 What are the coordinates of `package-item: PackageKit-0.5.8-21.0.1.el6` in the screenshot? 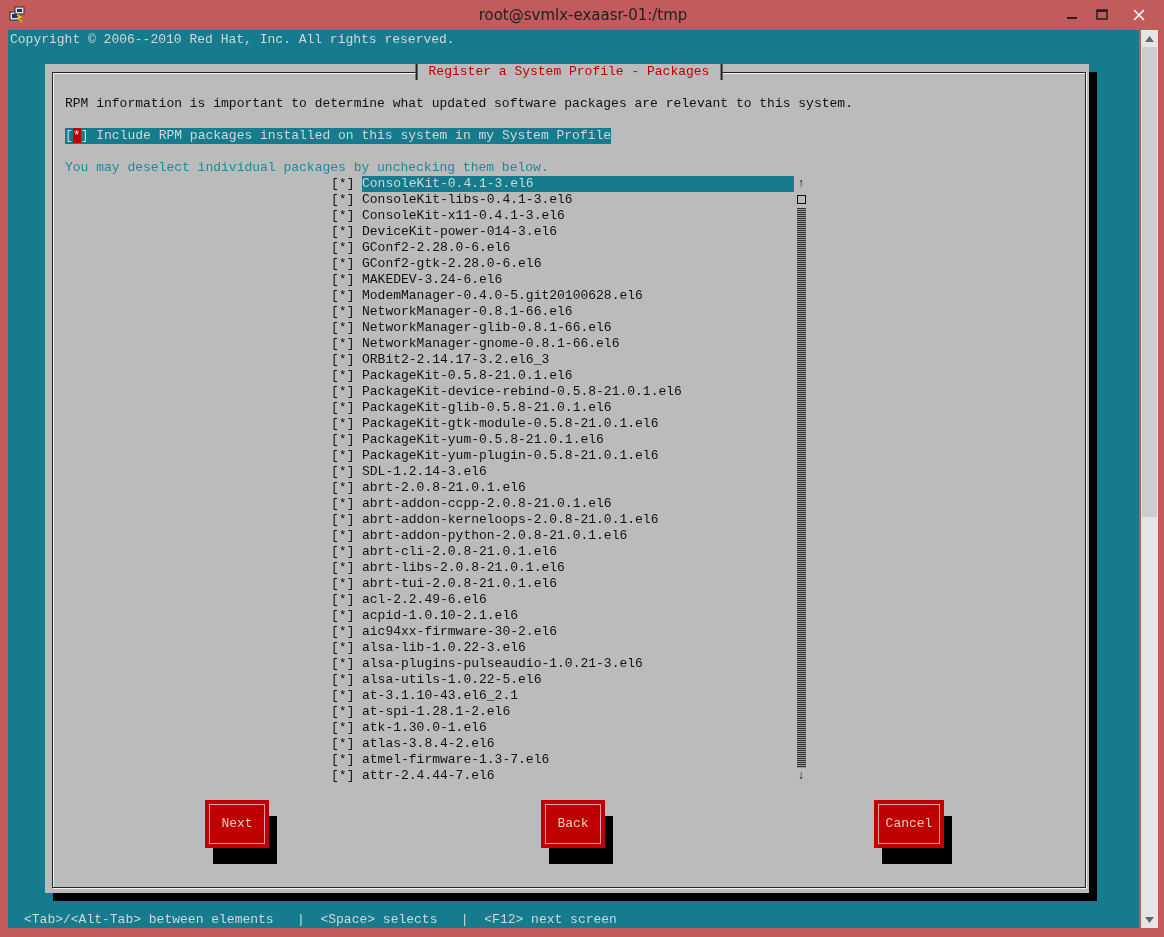 It's located at (578, 376).